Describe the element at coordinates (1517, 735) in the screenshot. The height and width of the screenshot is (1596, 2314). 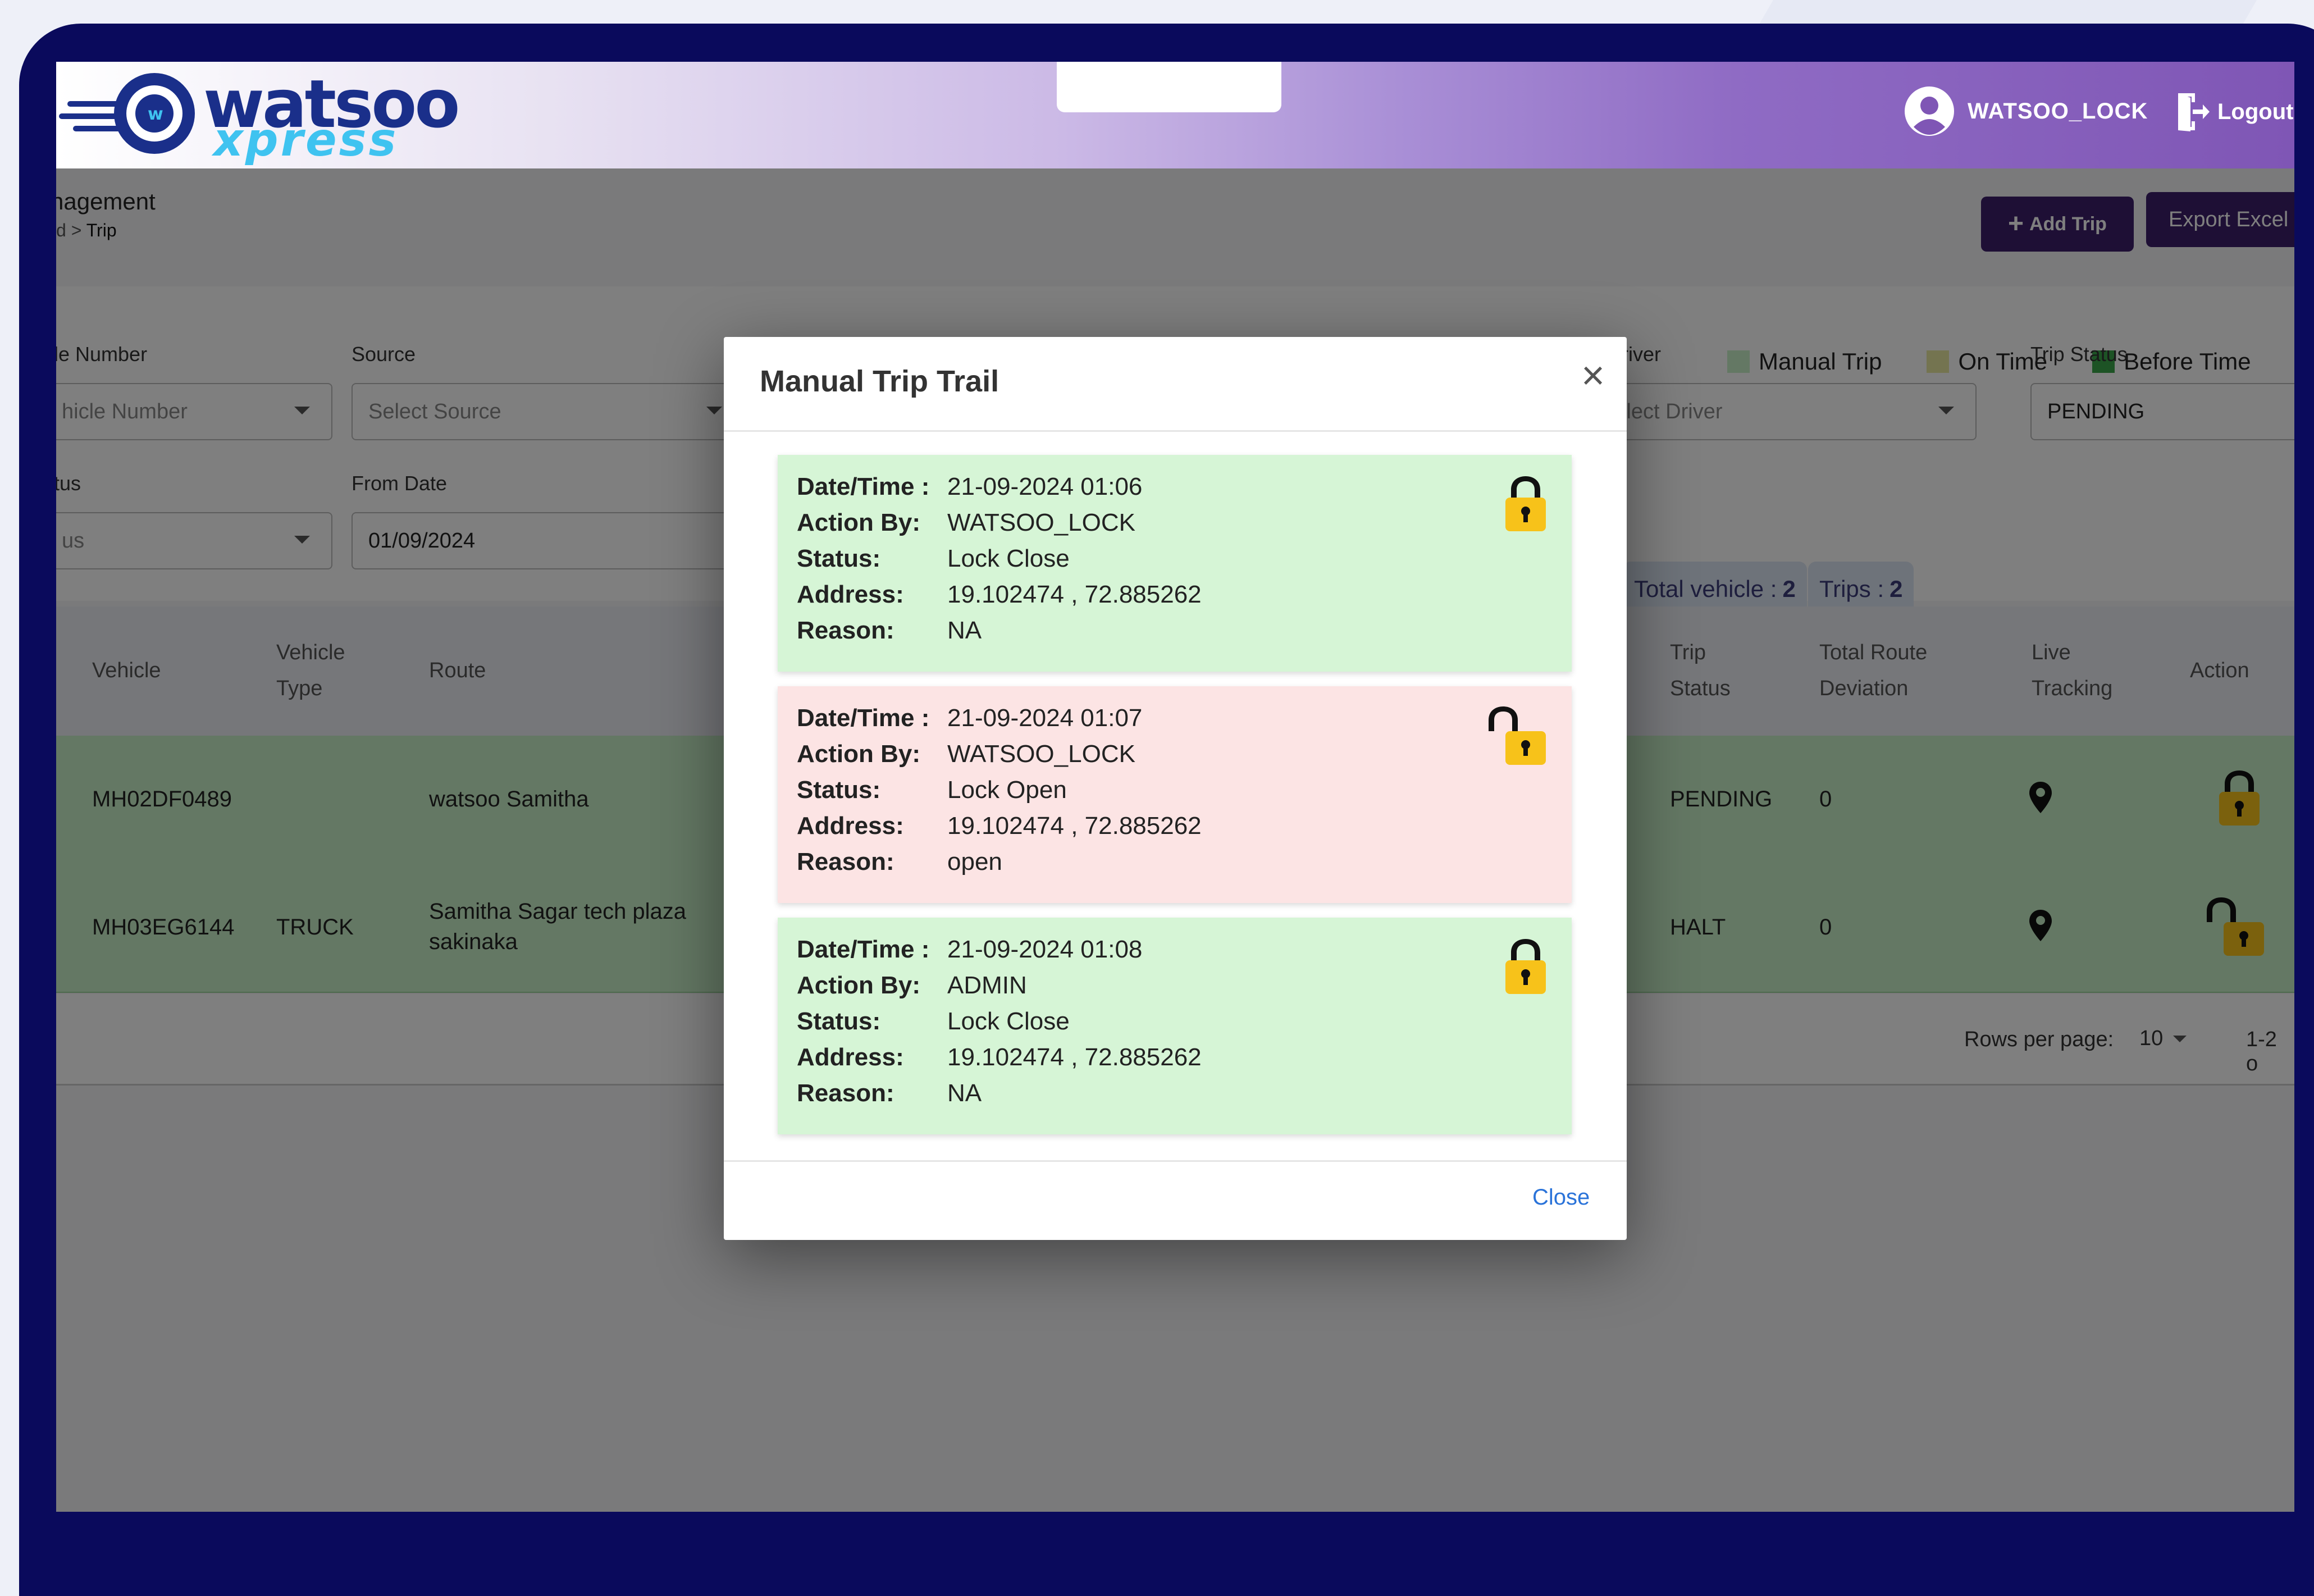
I see `lock-open-icon` at that location.